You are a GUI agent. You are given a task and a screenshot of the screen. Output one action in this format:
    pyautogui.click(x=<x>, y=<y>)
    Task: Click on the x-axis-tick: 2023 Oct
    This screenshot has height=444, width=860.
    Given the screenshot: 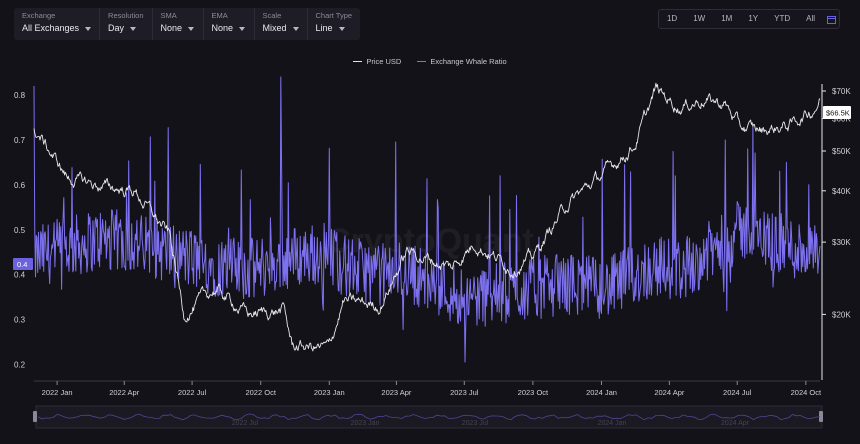 What is the action you would take?
    pyautogui.click(x=533, y=392)
    